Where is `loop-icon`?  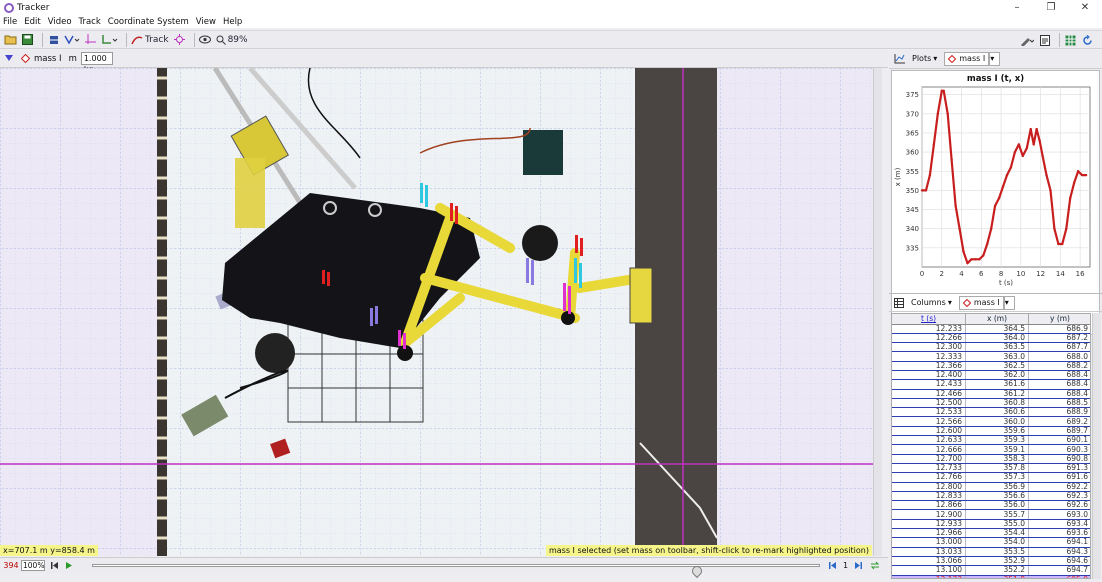 loop-icon is located at coordinates (875, 565).